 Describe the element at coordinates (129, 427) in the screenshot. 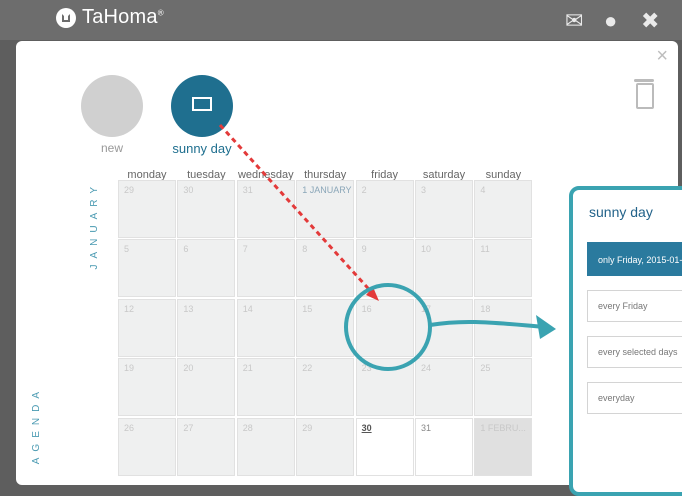

I see `calendar-day-number: 26` at that location.